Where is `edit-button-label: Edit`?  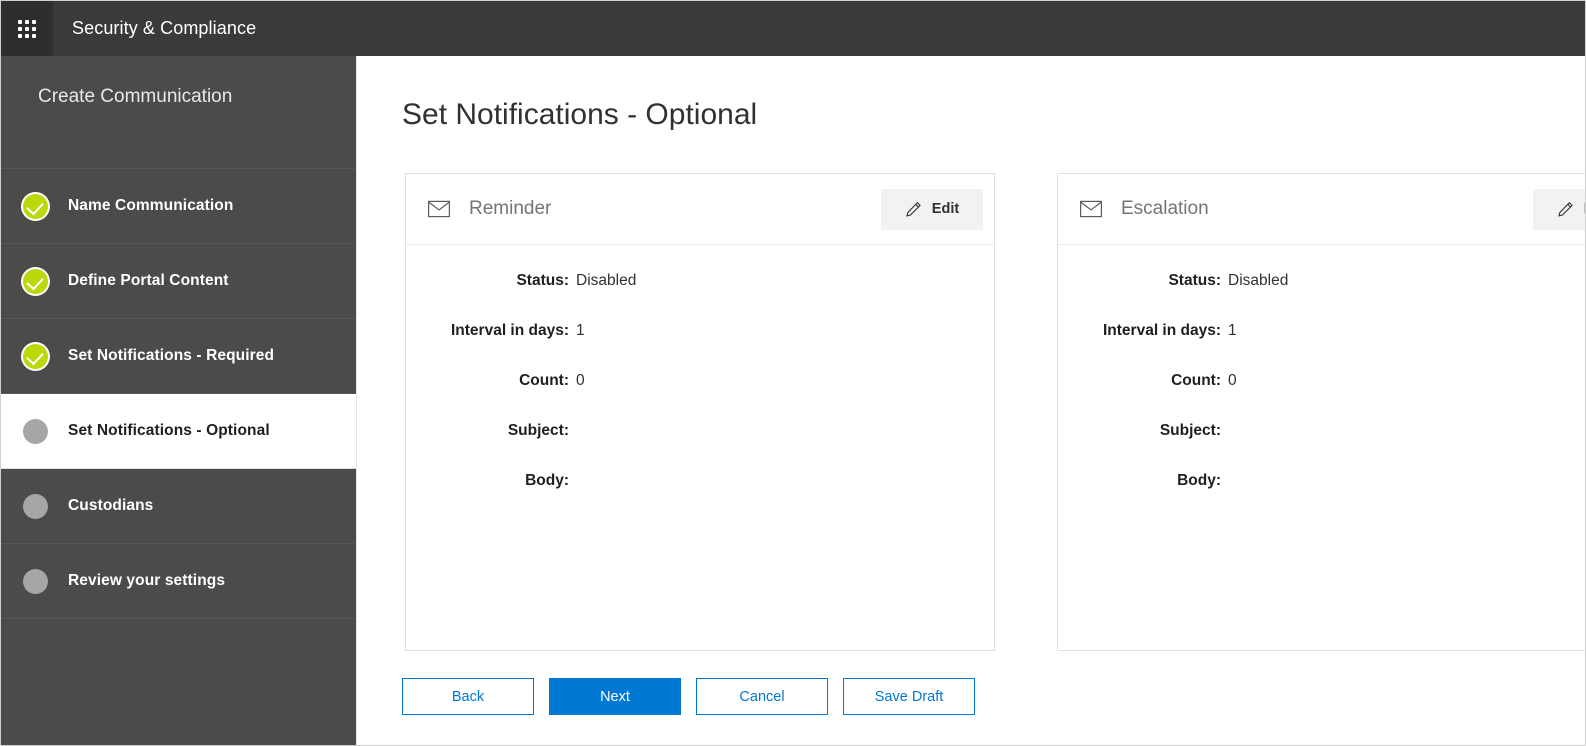
edit-button-label: Edit is located at coordinates (945, 209).